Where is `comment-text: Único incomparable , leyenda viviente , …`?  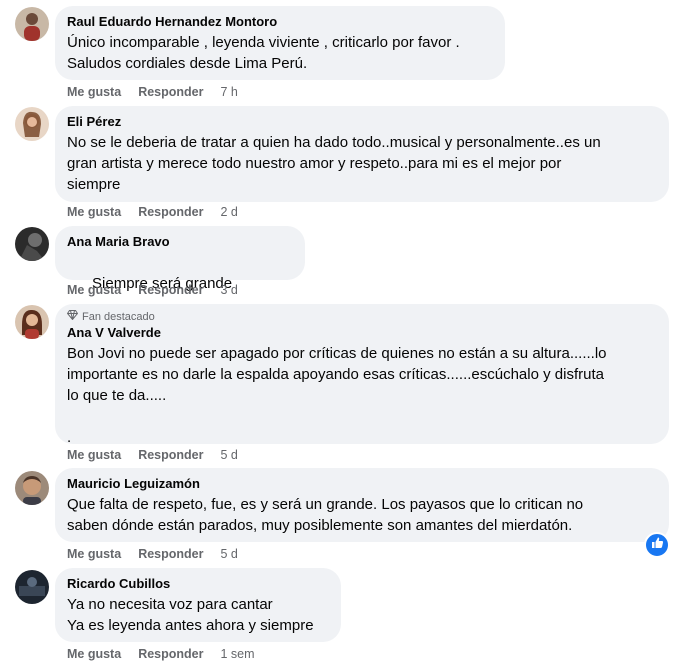
comment-text: Único incomparable , leyenda viviente , … is located at coordinates (263, 53).